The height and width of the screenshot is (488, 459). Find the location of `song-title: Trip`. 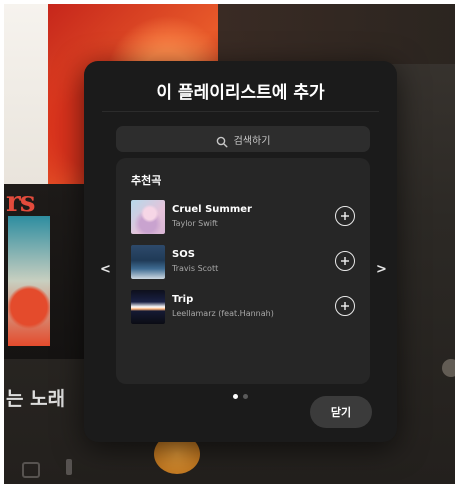

song-title: Trip is located at coordinates (183, 299).